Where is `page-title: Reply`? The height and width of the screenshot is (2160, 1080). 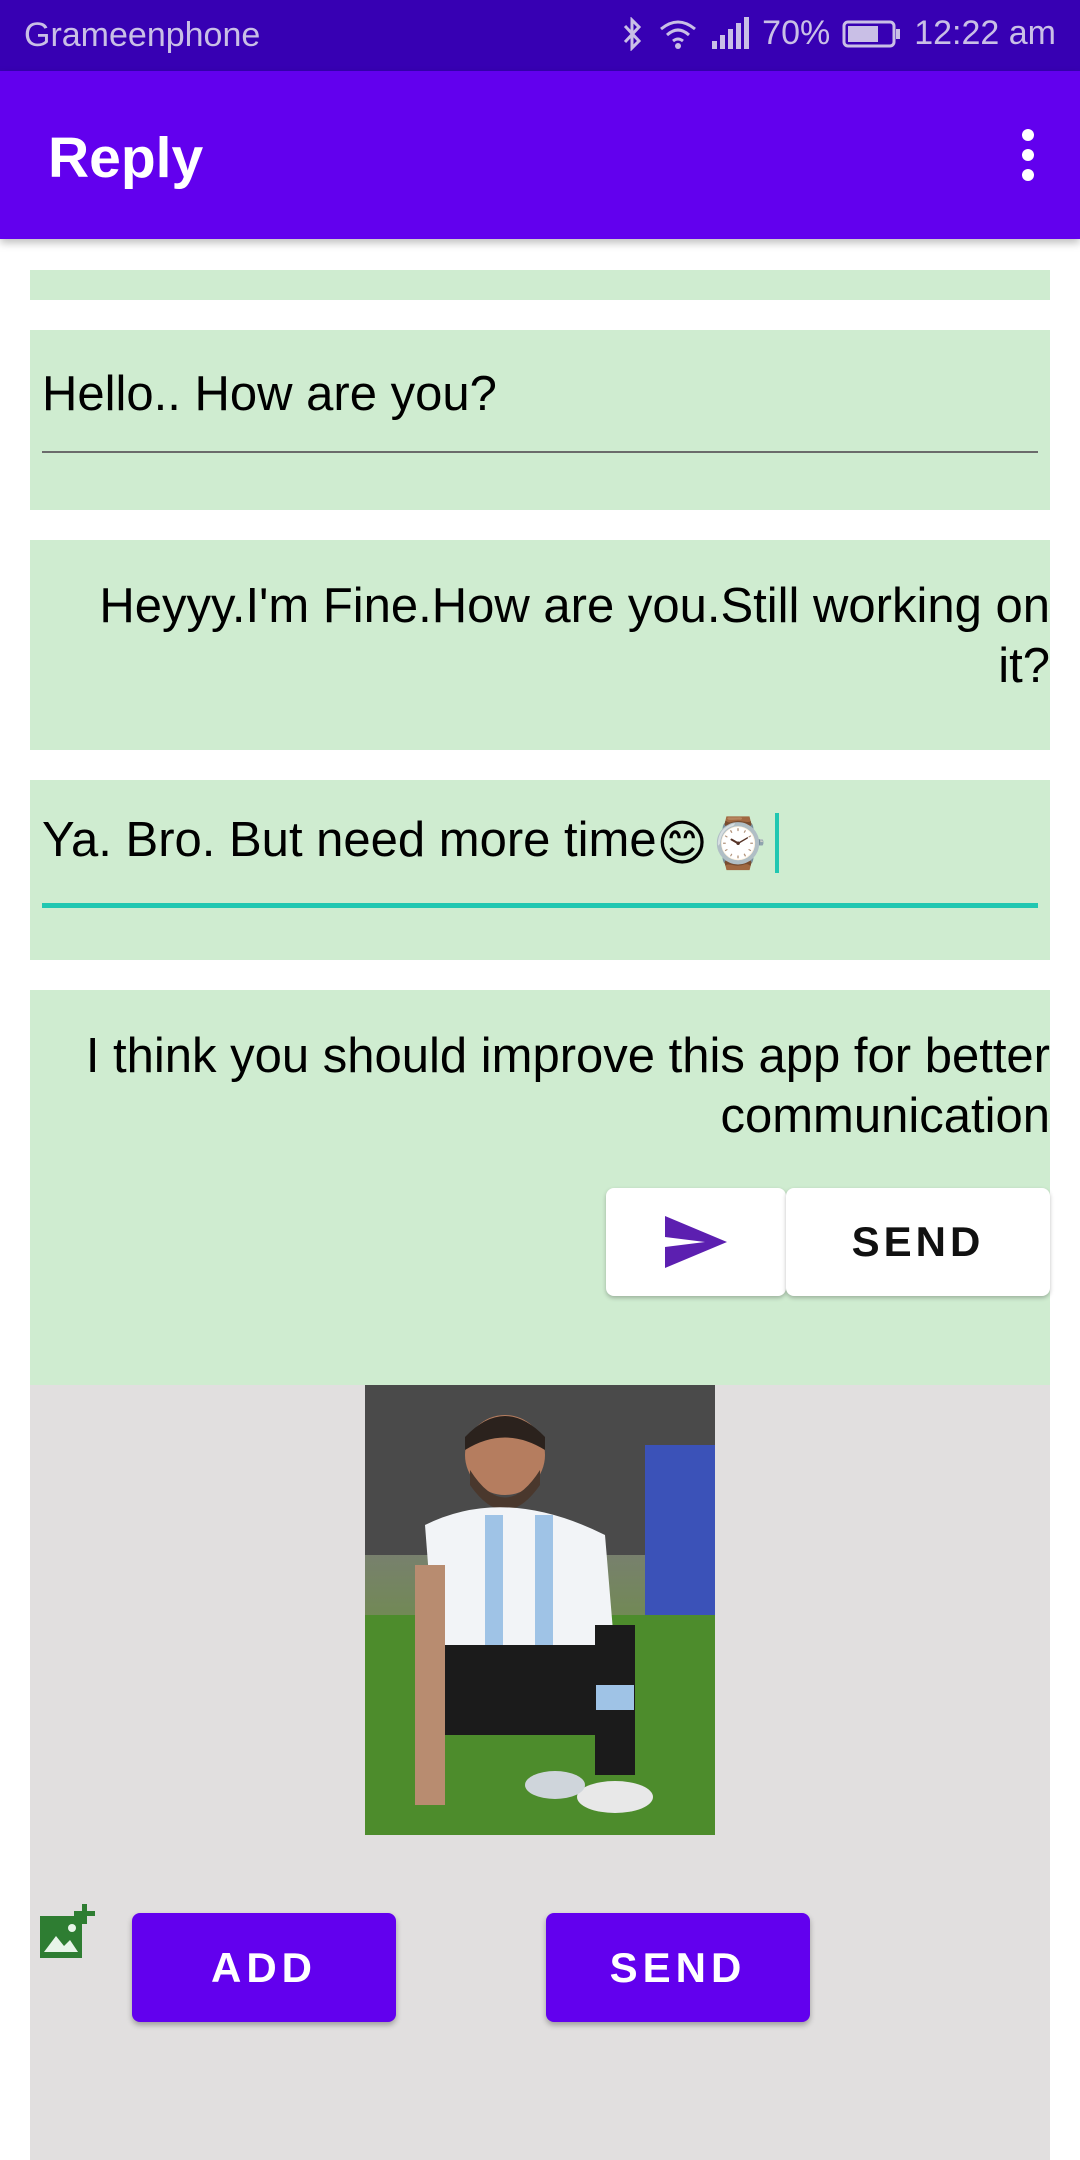 page-title: Reply is located at coordinates (126, 158).